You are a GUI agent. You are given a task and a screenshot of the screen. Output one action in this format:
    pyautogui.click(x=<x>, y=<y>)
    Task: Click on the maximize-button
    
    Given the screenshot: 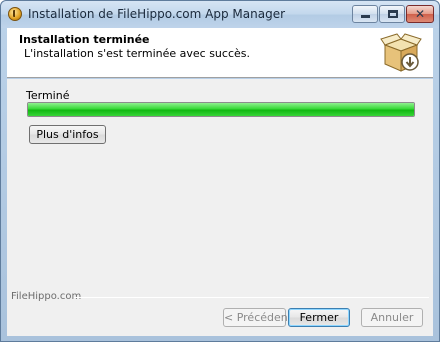 What is the action you would take?
    pyautogui.click(x=392, y=14)
    